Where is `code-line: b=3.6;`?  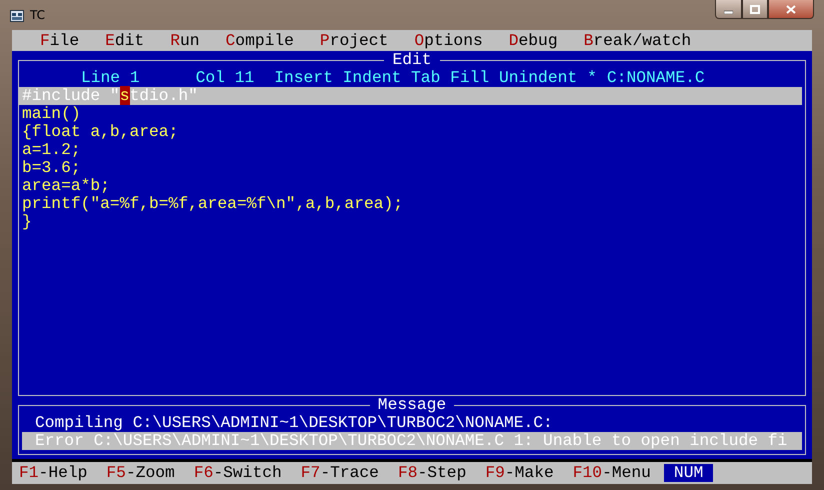 code-line: b=3.6; is located at coordinates (51, 168).